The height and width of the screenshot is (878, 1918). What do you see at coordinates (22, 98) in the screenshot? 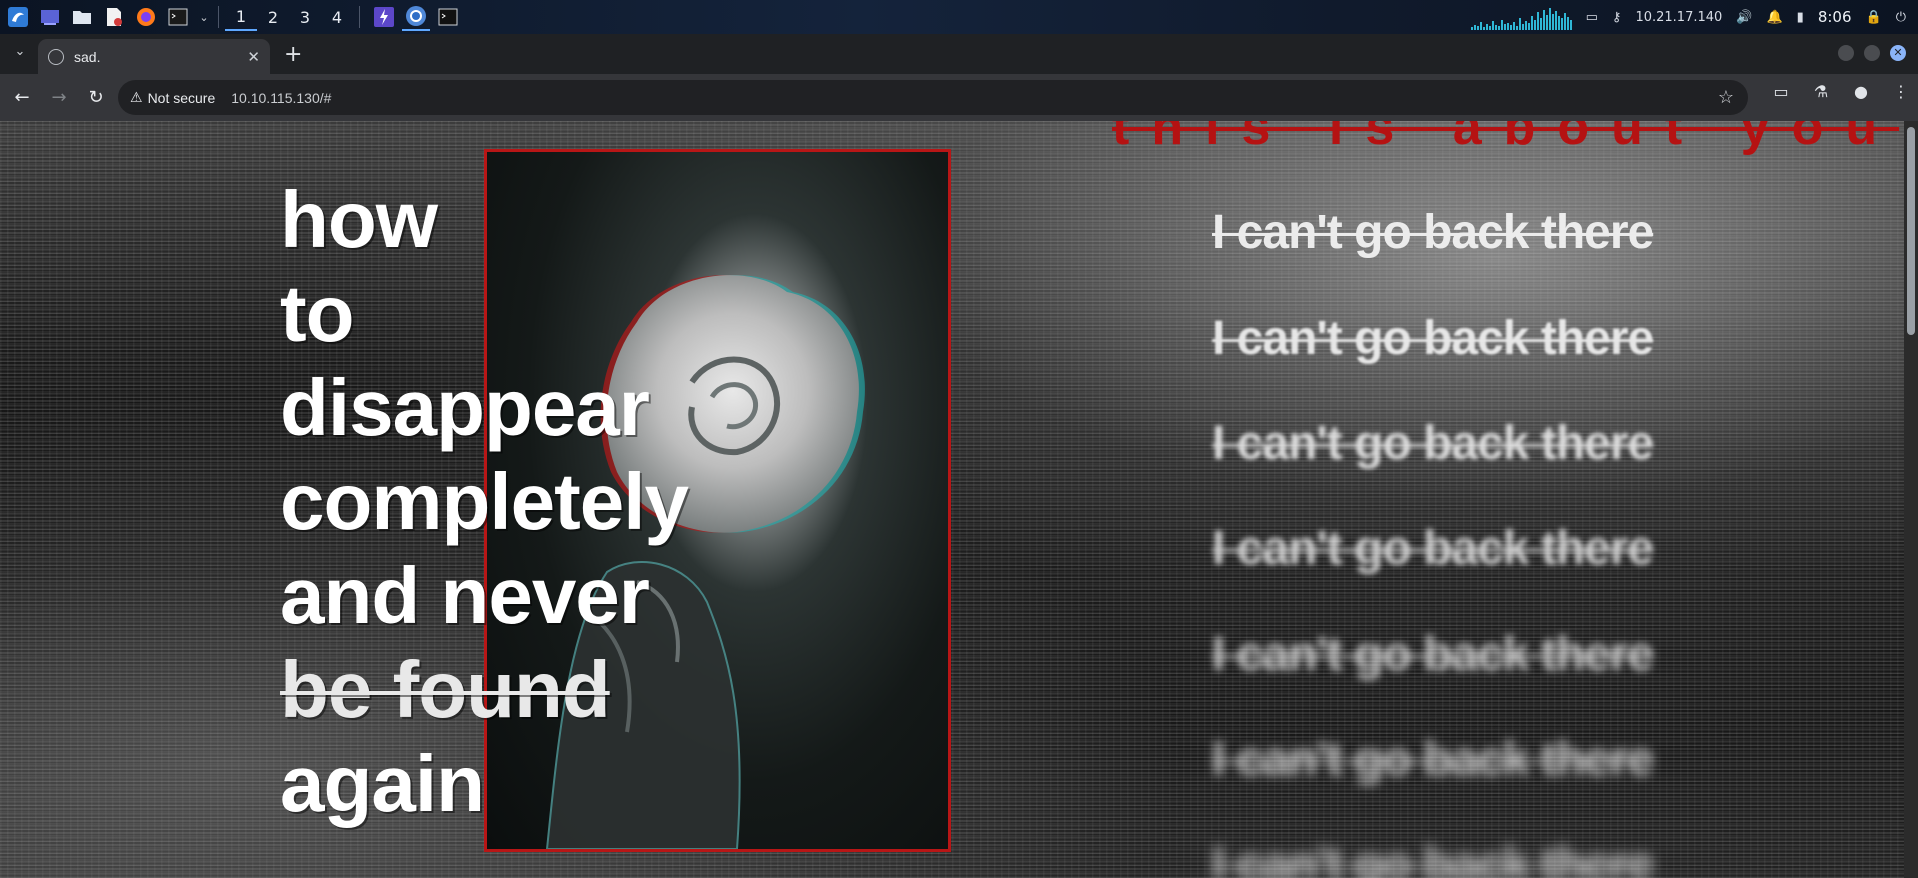
I see `back-arrow-icon: ←` at bounding box center [22, 98].